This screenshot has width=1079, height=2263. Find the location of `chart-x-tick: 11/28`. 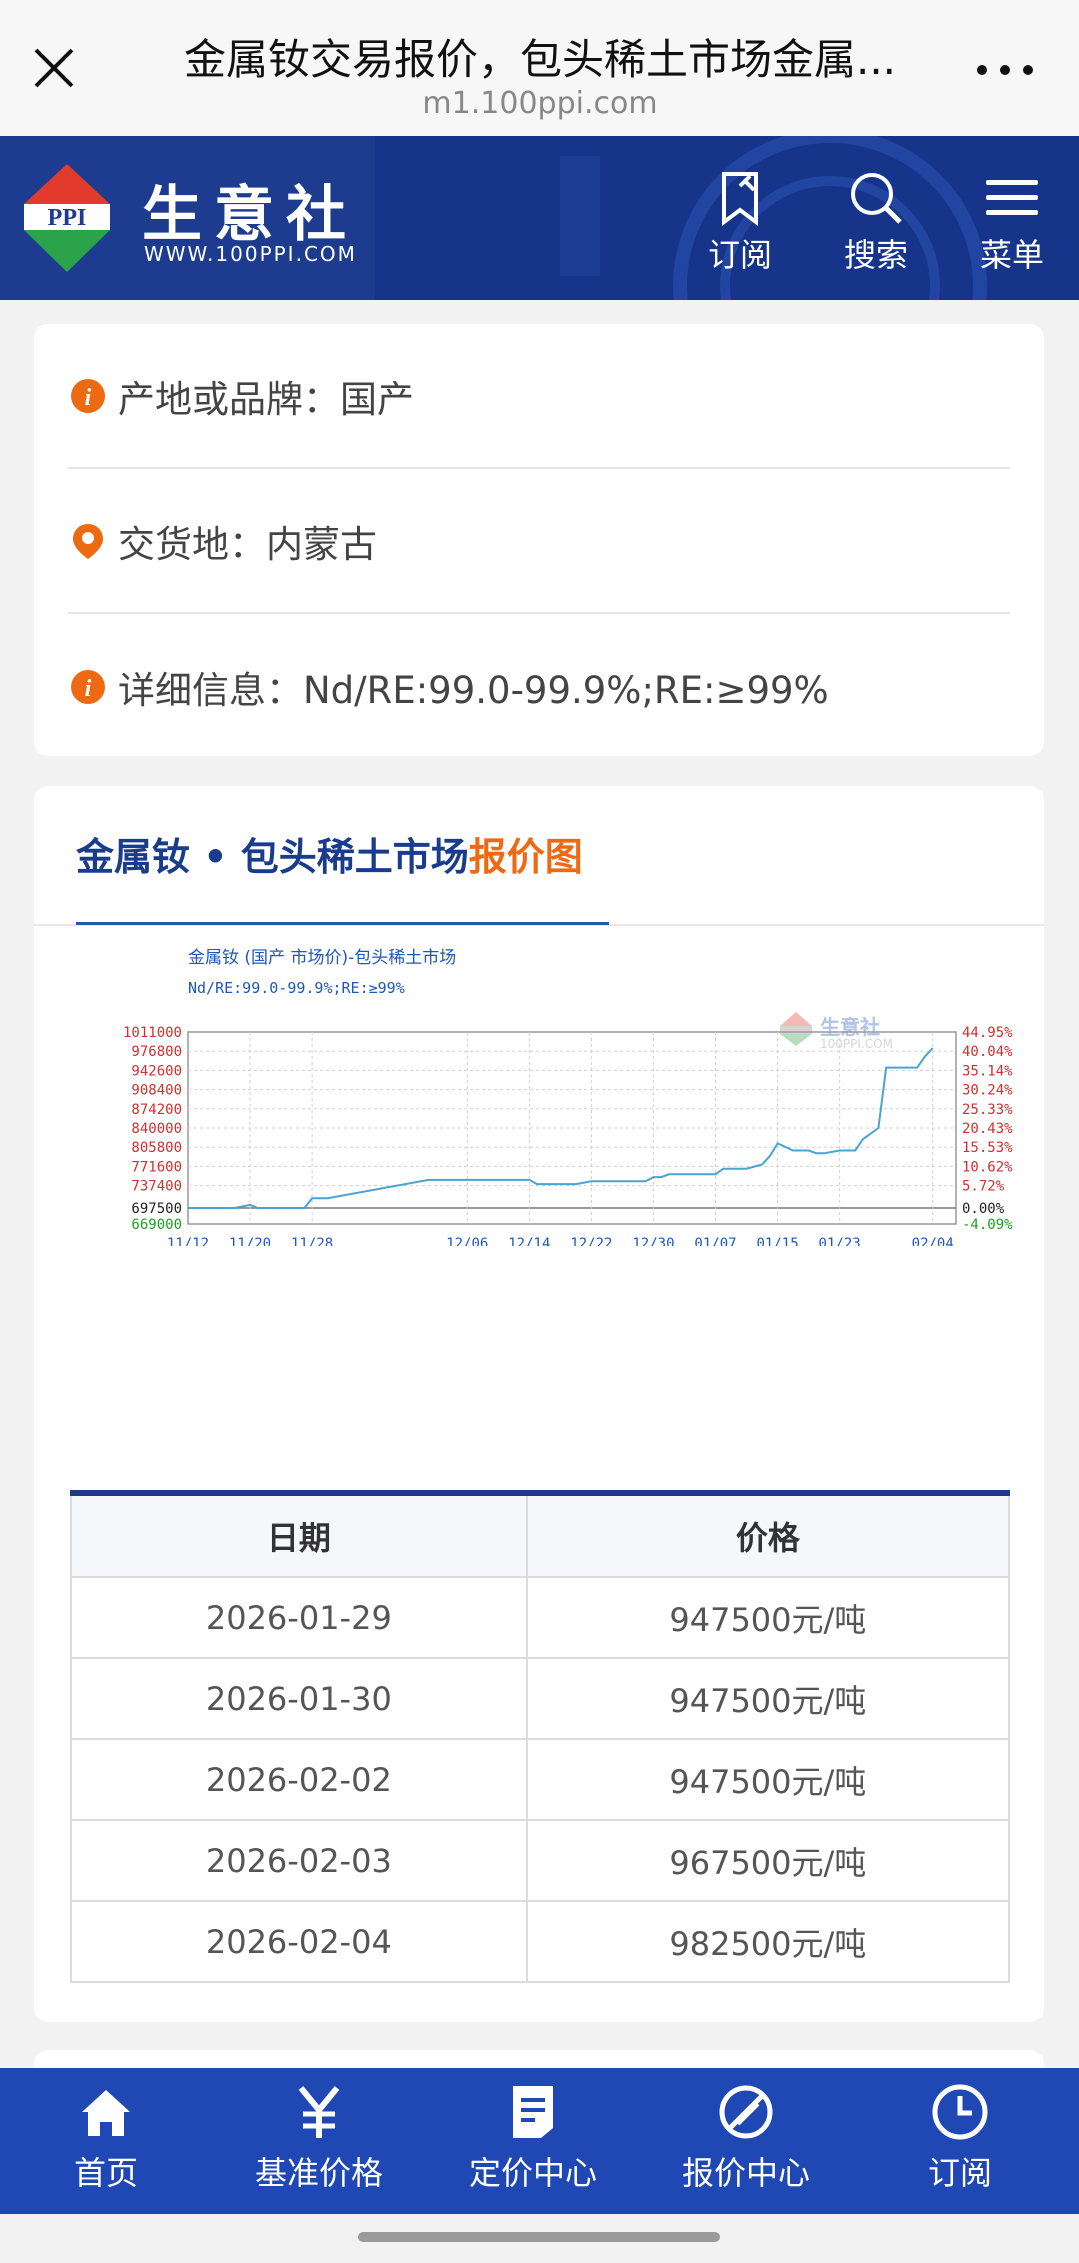

chart-x-tick: 11/28 is located at coordinates (312, 1241).